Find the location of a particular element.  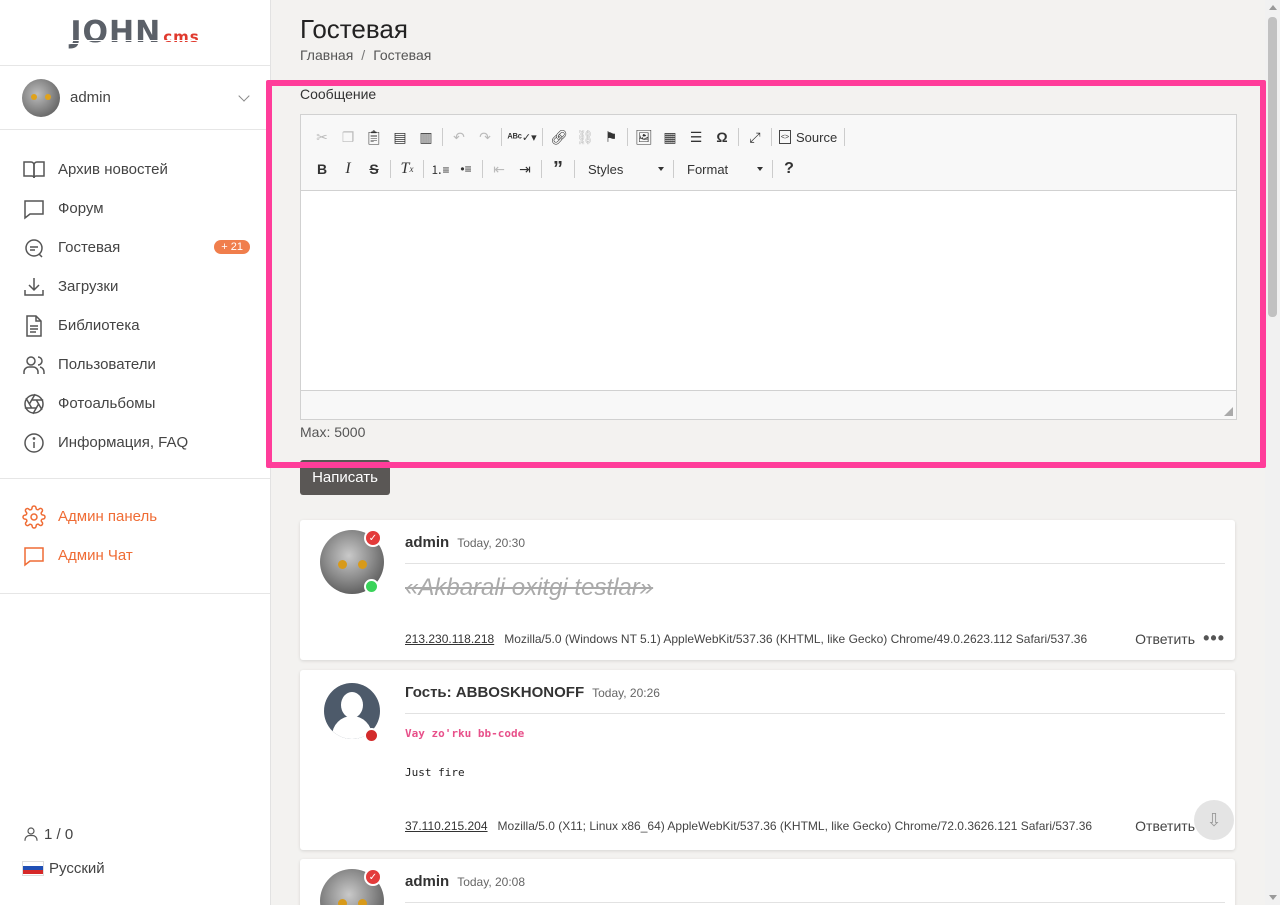

breadcrumb-home: Главная is located at coordinates (326, 55).